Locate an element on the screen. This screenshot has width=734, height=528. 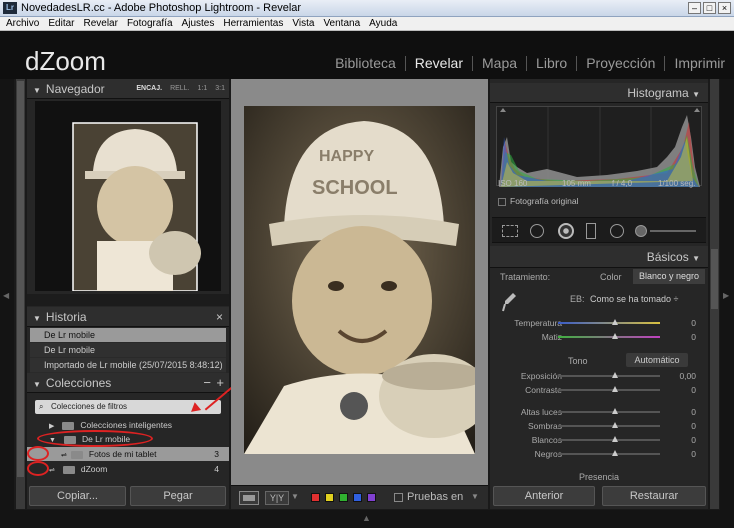
whites-value: 0 is located at coordinates (681, 440).